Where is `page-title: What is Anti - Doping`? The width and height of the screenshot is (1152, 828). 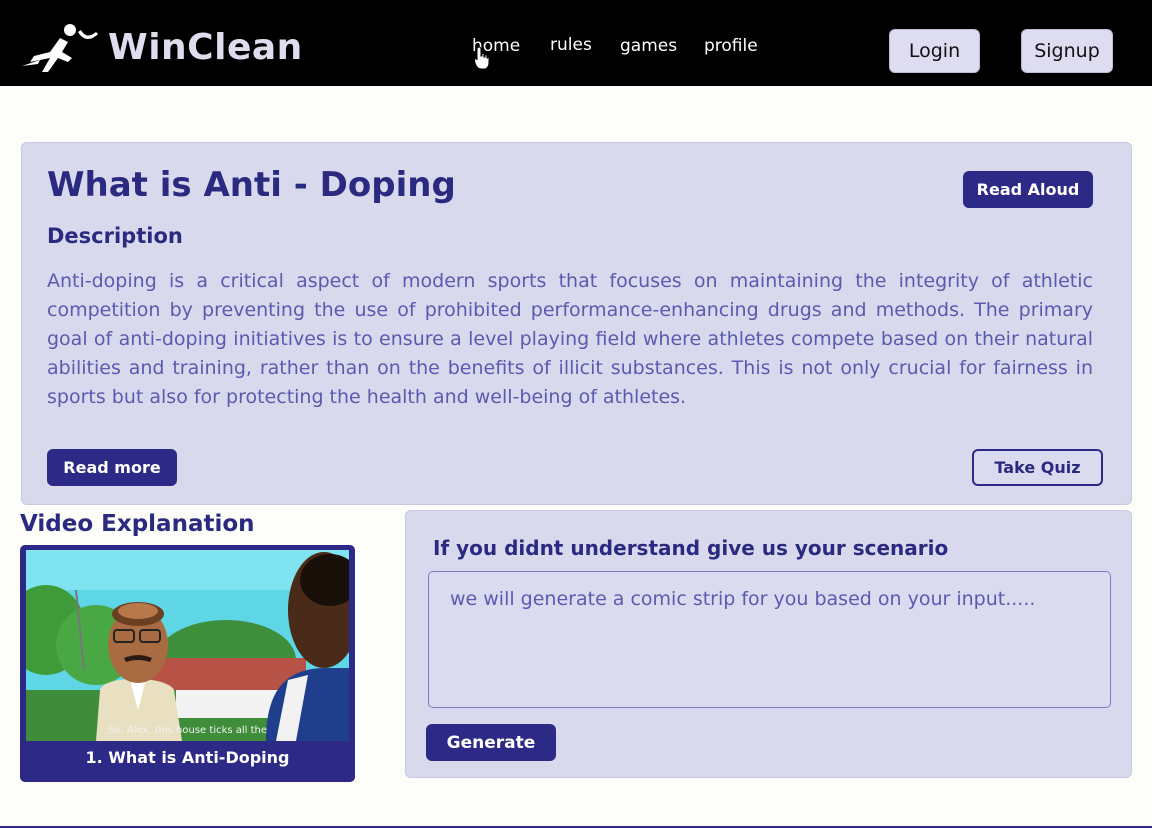
page-title: What is Anti - Doping is located at coordinates (251, 185).